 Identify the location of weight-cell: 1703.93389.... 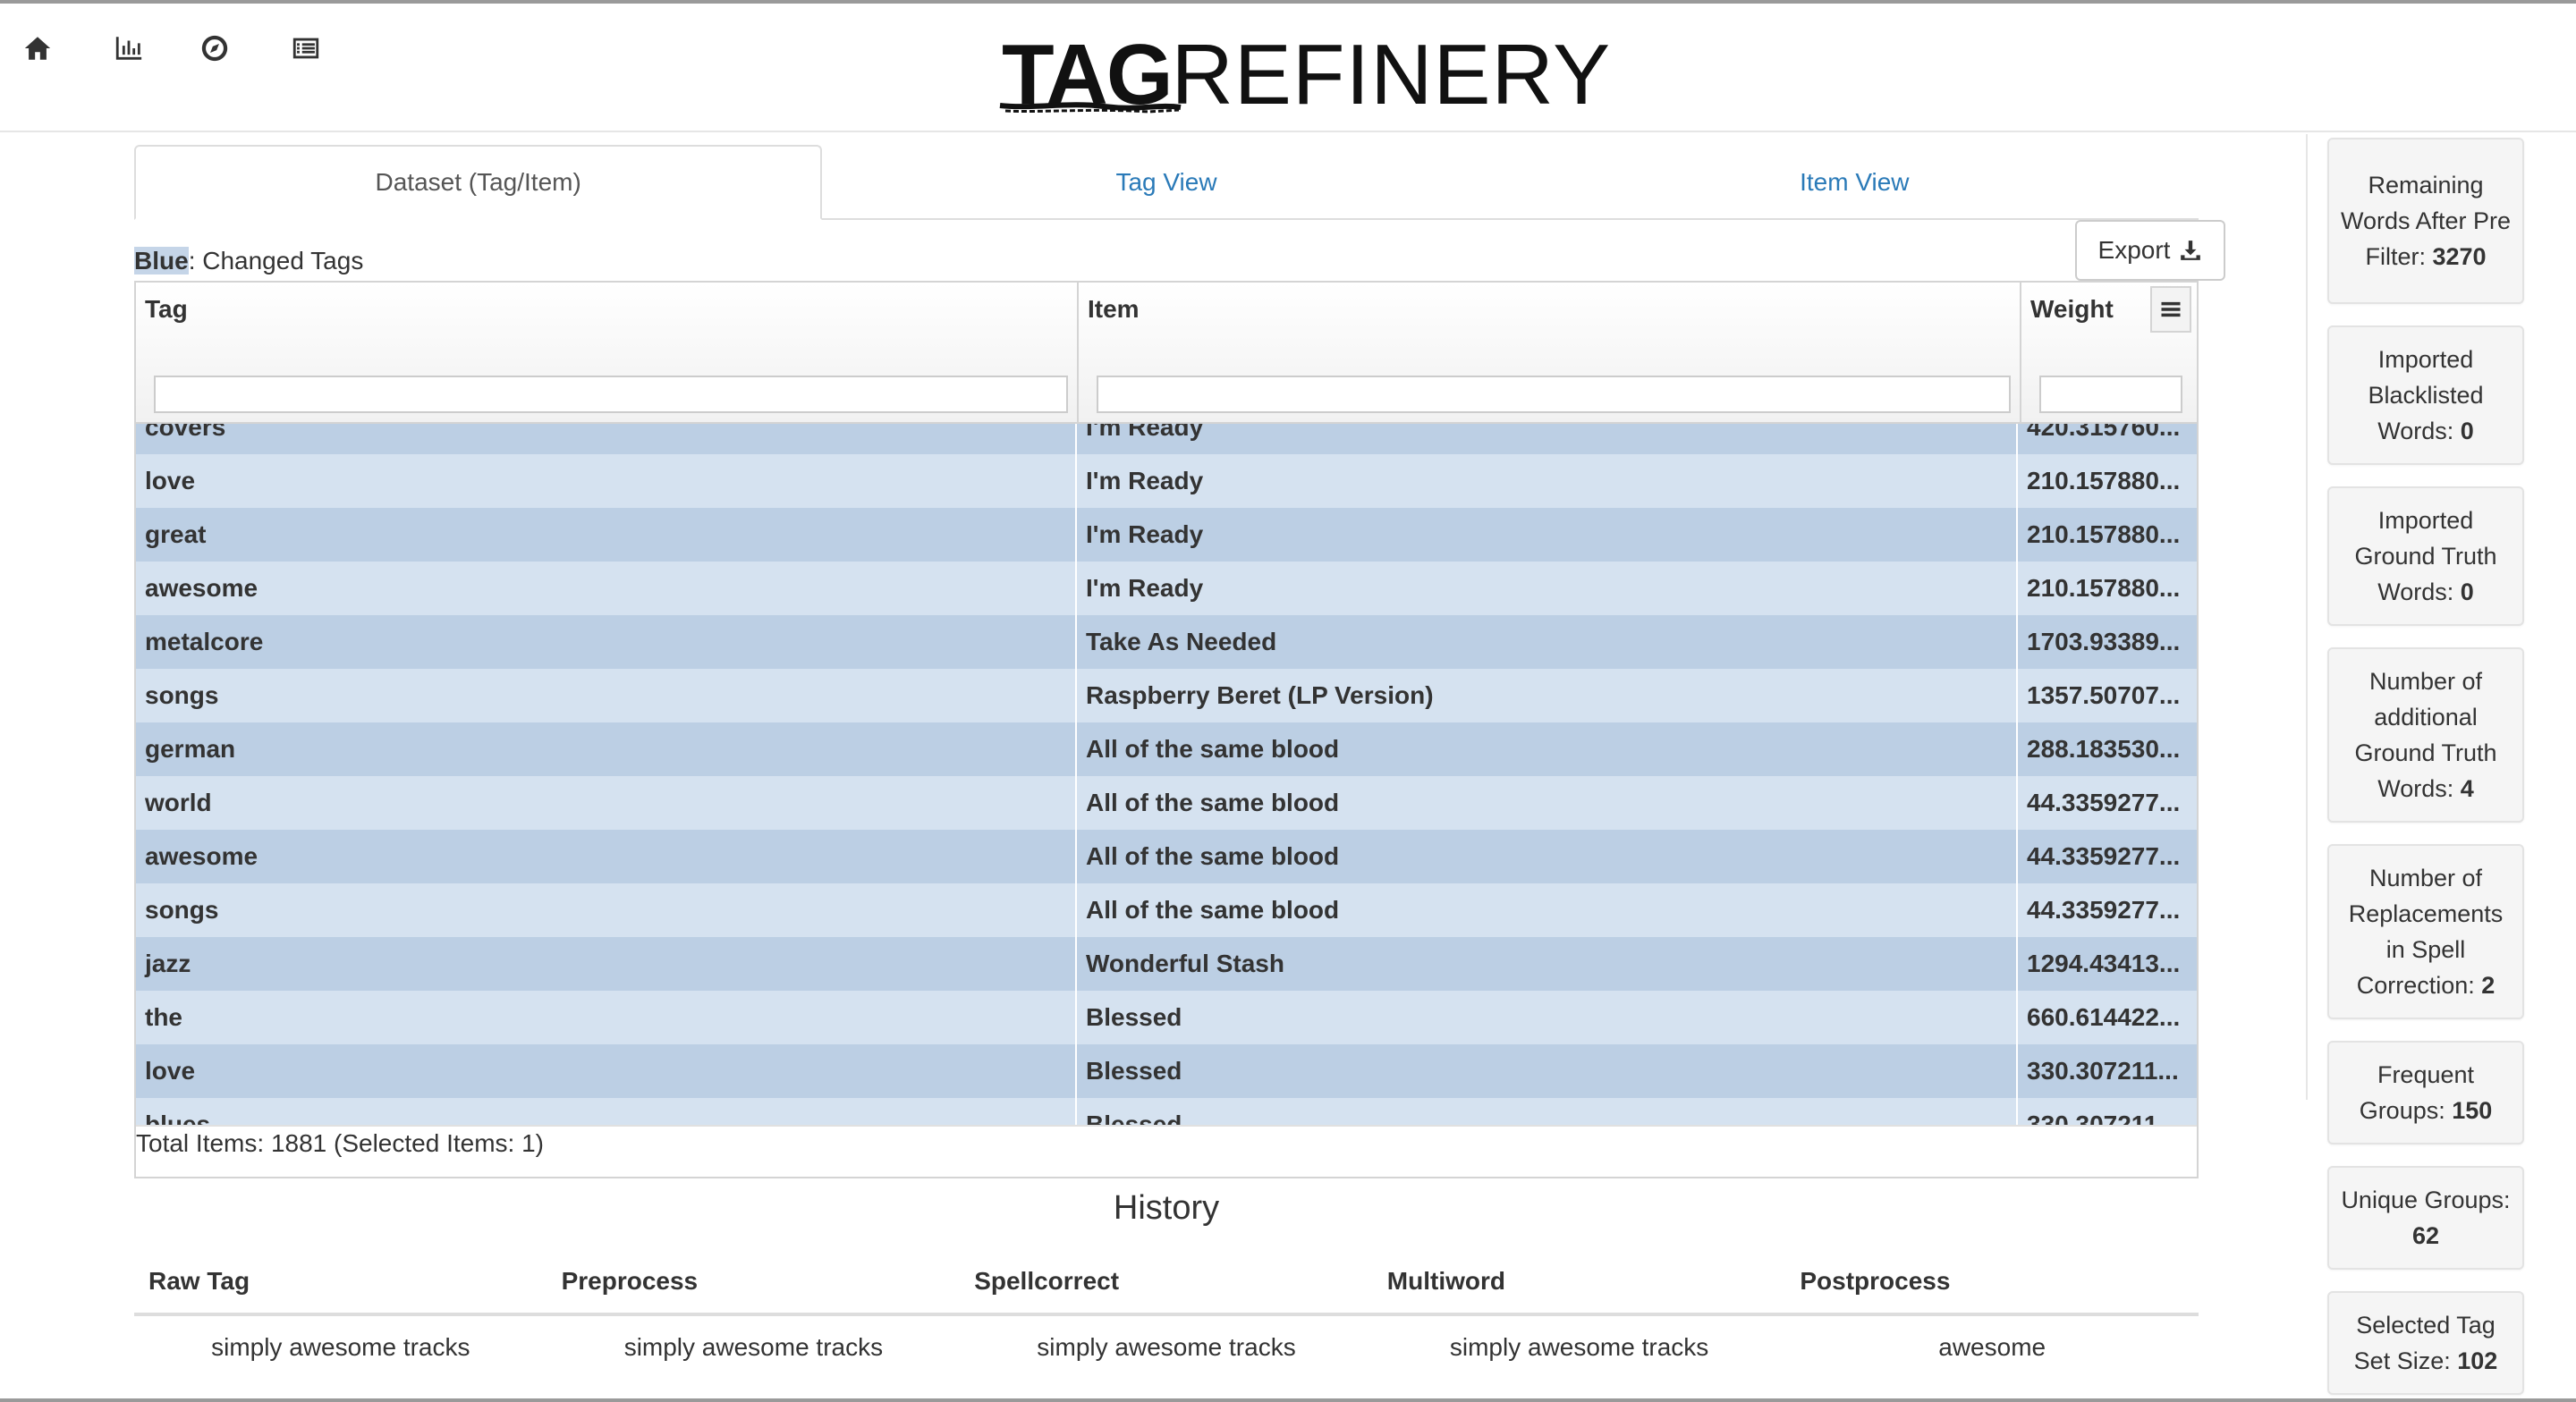
(2104, 641).